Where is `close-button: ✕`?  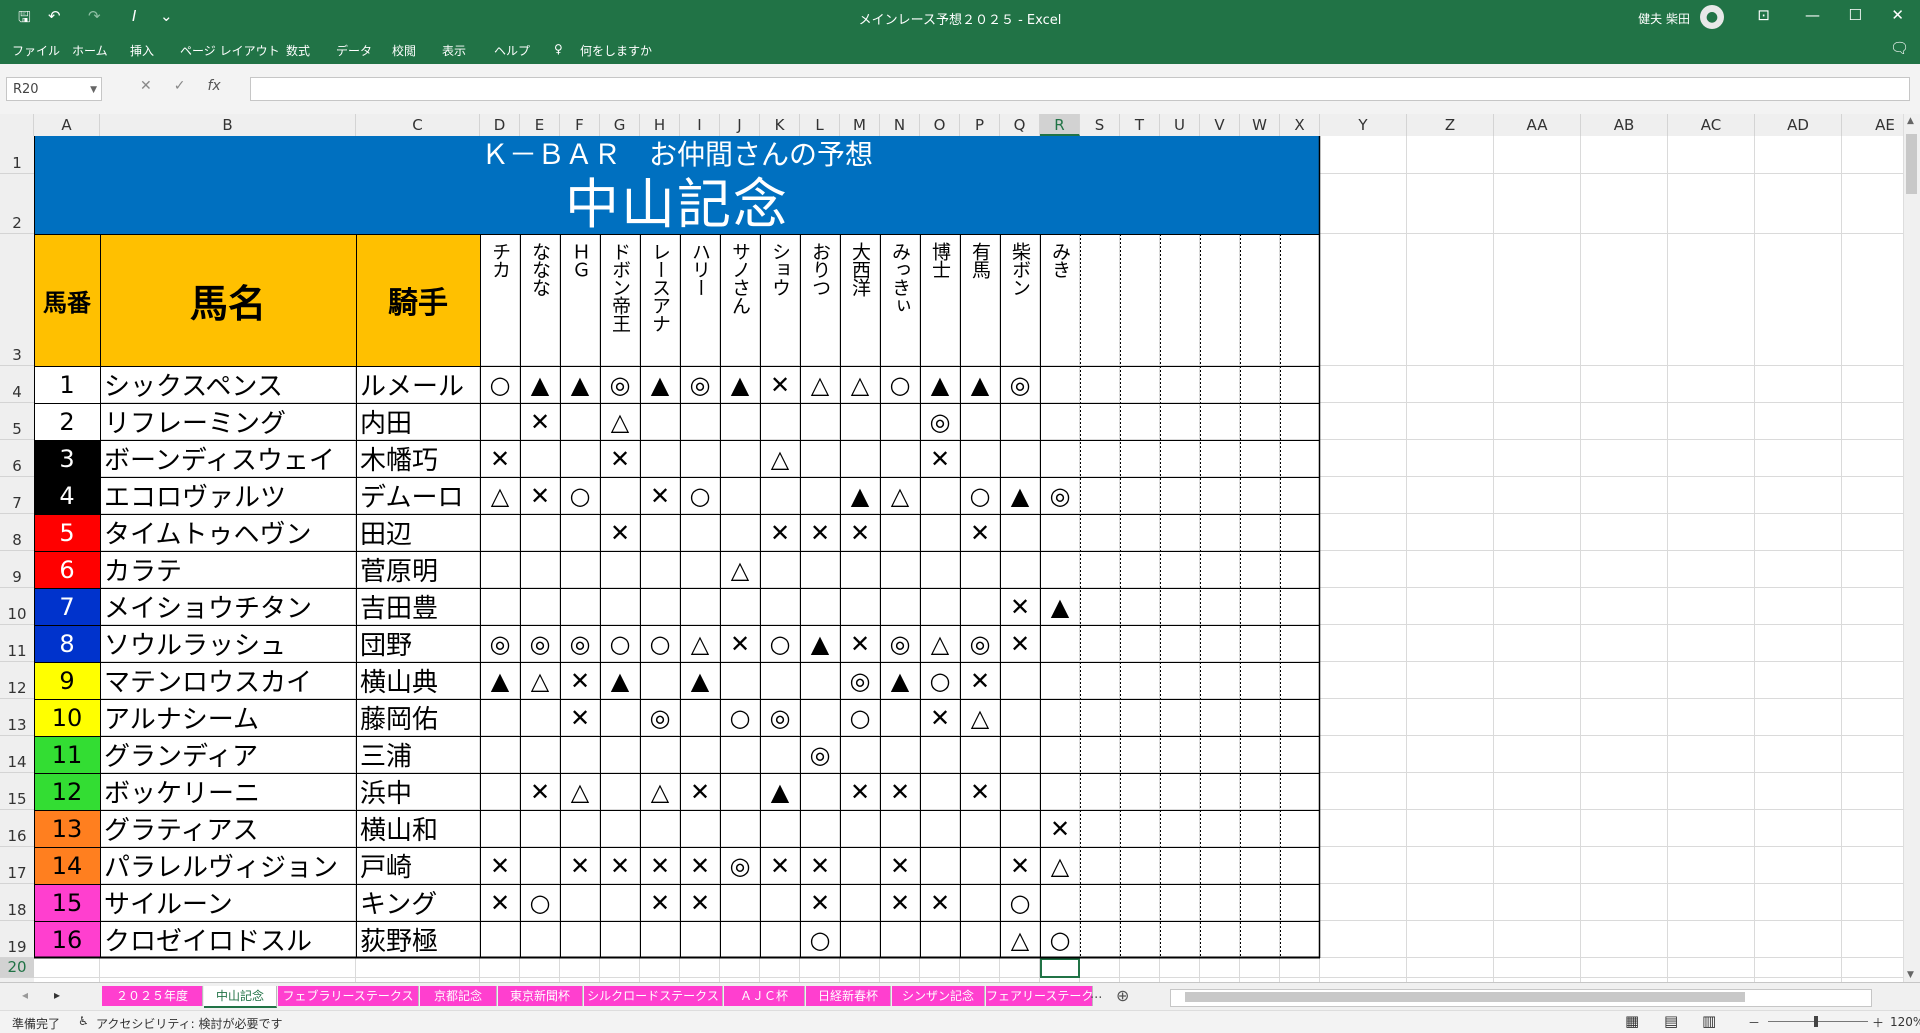 close-button: ✕ is located at coordinates (1897, 15).